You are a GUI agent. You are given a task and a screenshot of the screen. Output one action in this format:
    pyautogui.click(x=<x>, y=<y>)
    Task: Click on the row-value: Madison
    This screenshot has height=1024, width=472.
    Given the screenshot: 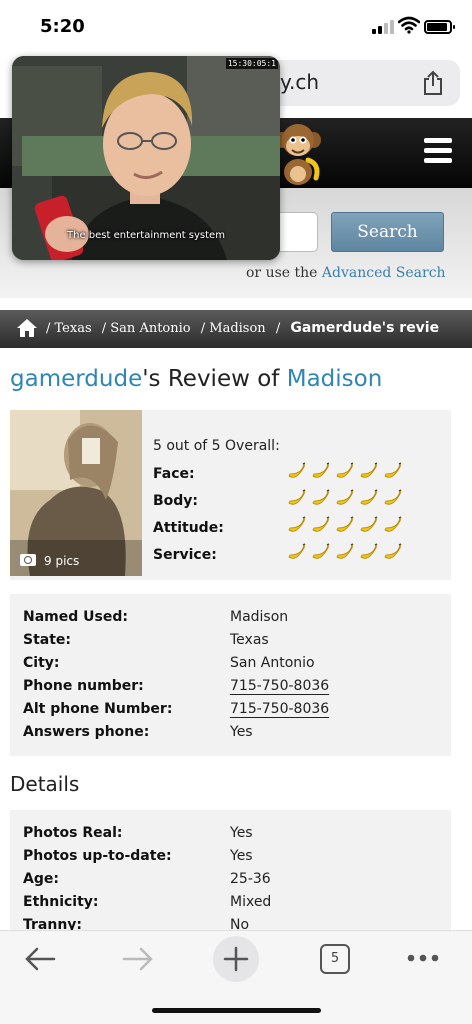 What is the action you would take?
    pyautogui.click(x=259, y=617)
    